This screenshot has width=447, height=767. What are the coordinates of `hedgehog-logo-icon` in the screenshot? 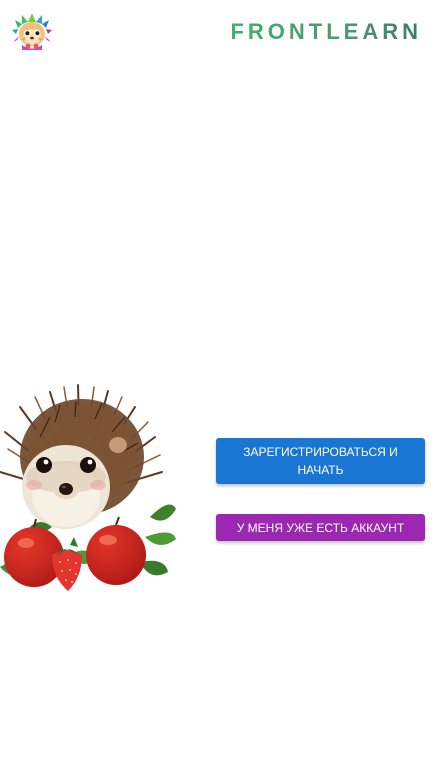 It's located at (32, 32).